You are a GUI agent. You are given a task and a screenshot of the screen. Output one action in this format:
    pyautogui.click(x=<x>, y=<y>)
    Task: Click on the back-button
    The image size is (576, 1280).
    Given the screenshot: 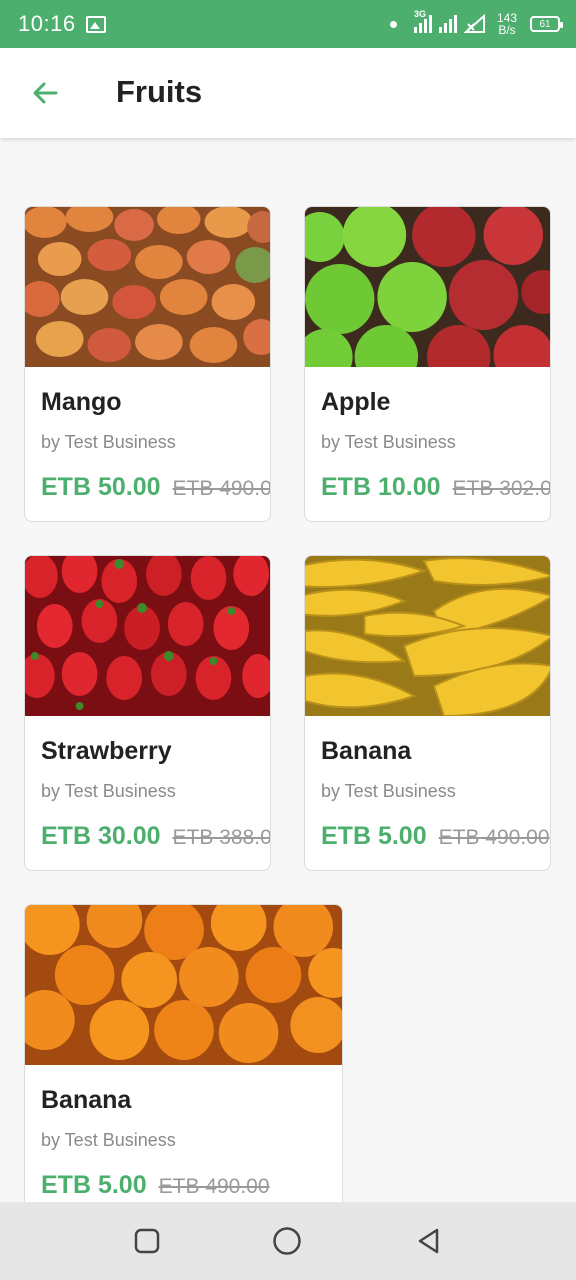 What is the action you would take?
    pyautogui.click(x=45, y=93)
    